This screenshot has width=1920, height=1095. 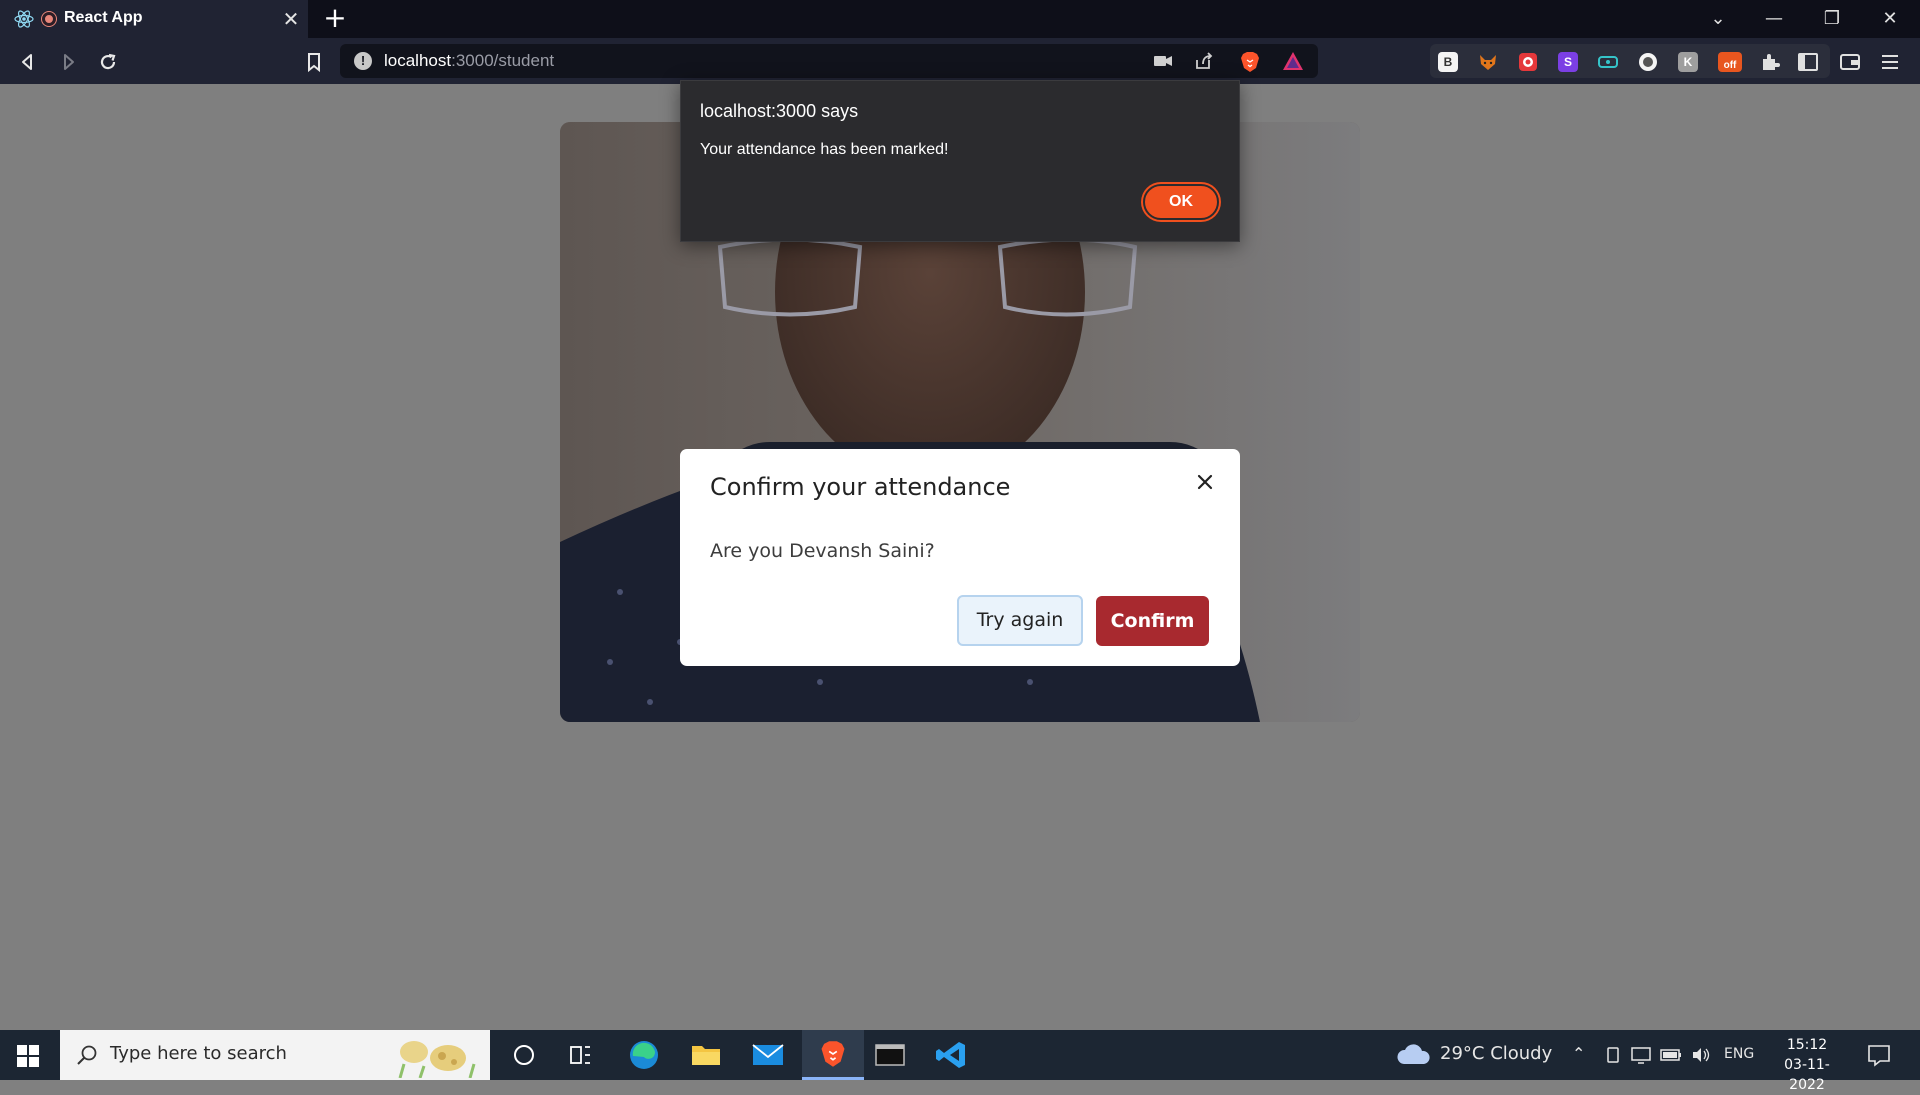 I want to click on forward-icon, so click(x=68, y=62).